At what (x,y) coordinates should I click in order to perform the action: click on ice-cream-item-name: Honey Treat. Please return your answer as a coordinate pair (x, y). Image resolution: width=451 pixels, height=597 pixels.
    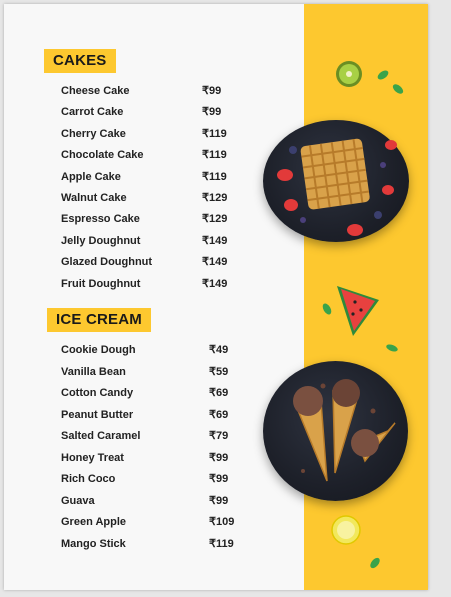
    Looking at the image, I should click on (92, 457).